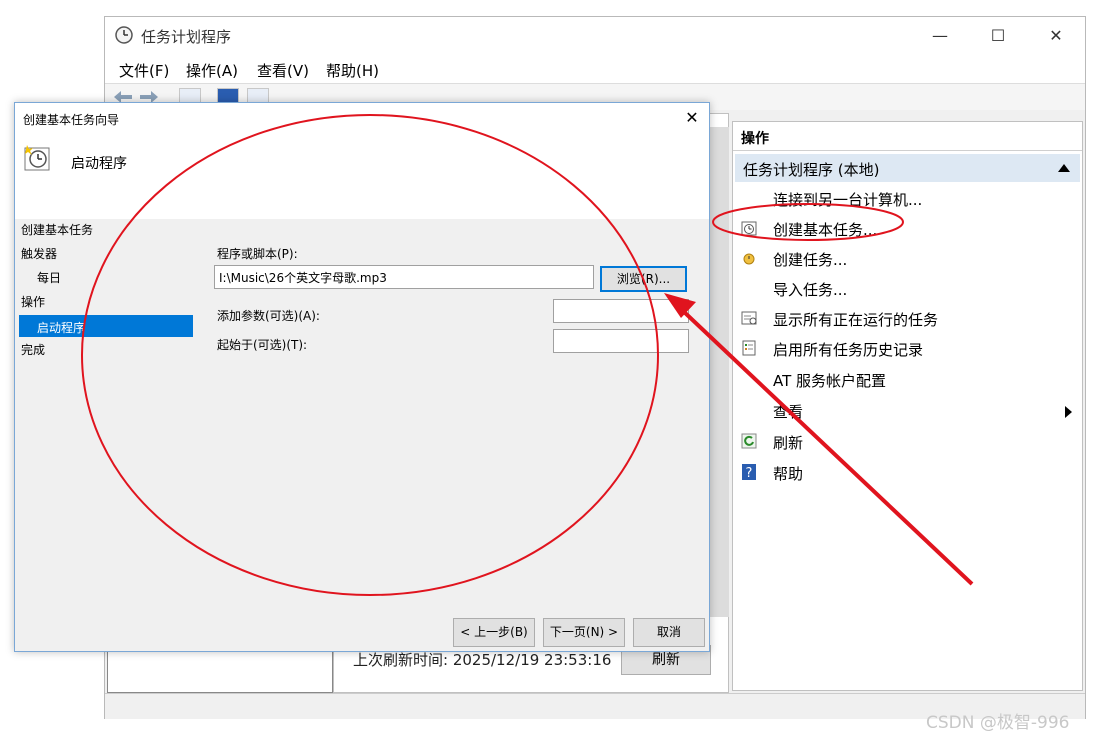  What do you see at coordinates (33, 302) in the screenshot?
I see `step-action: 操作` at bounding box center [33, 302].